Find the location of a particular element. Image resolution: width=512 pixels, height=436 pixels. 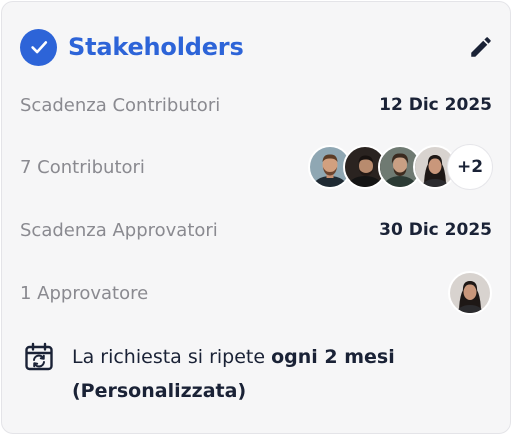

contributors-deadline-value: 12 Dic 2025 is located at coordinates (435, 105).